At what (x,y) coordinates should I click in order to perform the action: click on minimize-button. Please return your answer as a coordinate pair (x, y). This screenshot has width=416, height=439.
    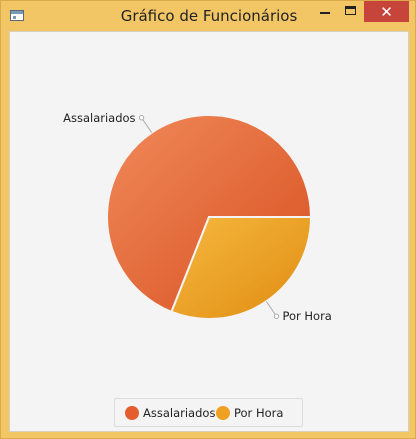
    Looking at the image, I should click on (325, 11).